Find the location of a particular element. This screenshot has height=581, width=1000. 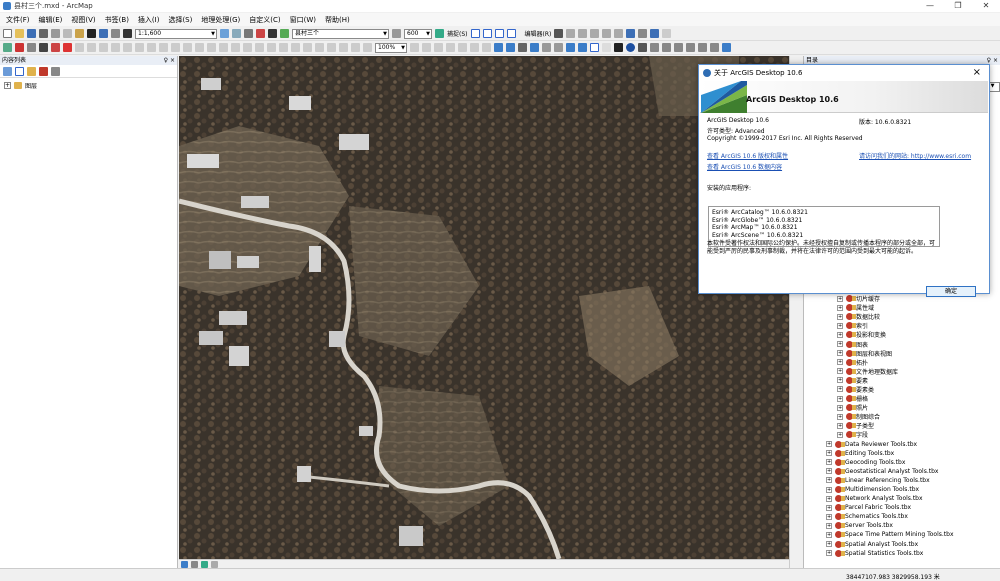

globe-icon is located at coordinates (55, 47).